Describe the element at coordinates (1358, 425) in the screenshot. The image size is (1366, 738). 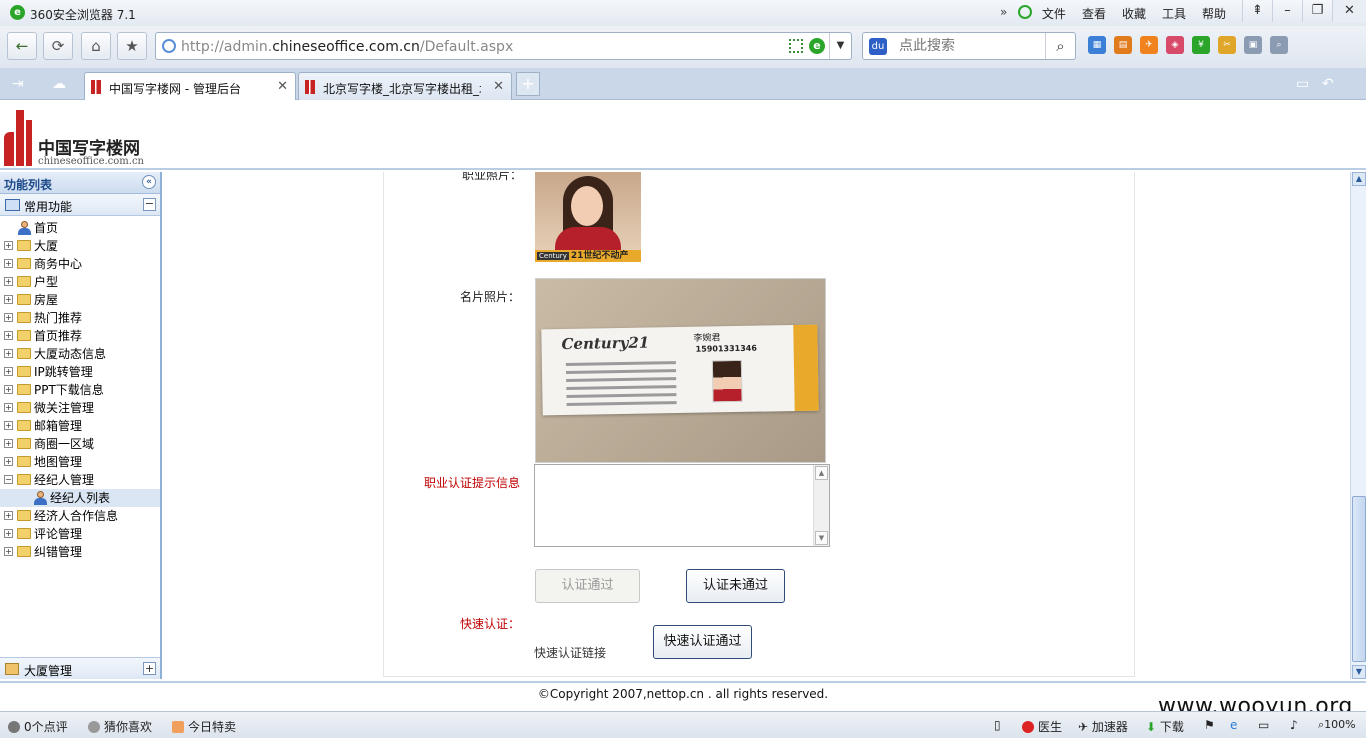
I see `page-scrollbar: ▲ ▼` at that location.